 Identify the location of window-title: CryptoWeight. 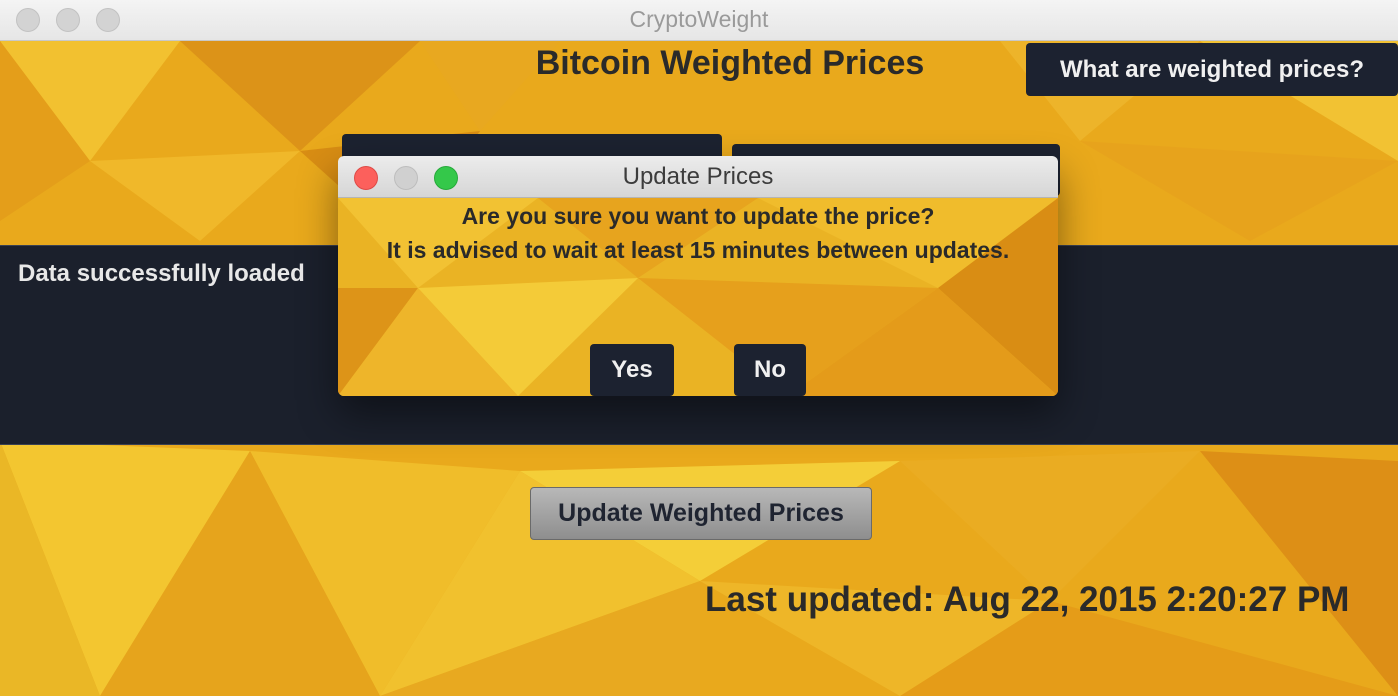
(699, 19).